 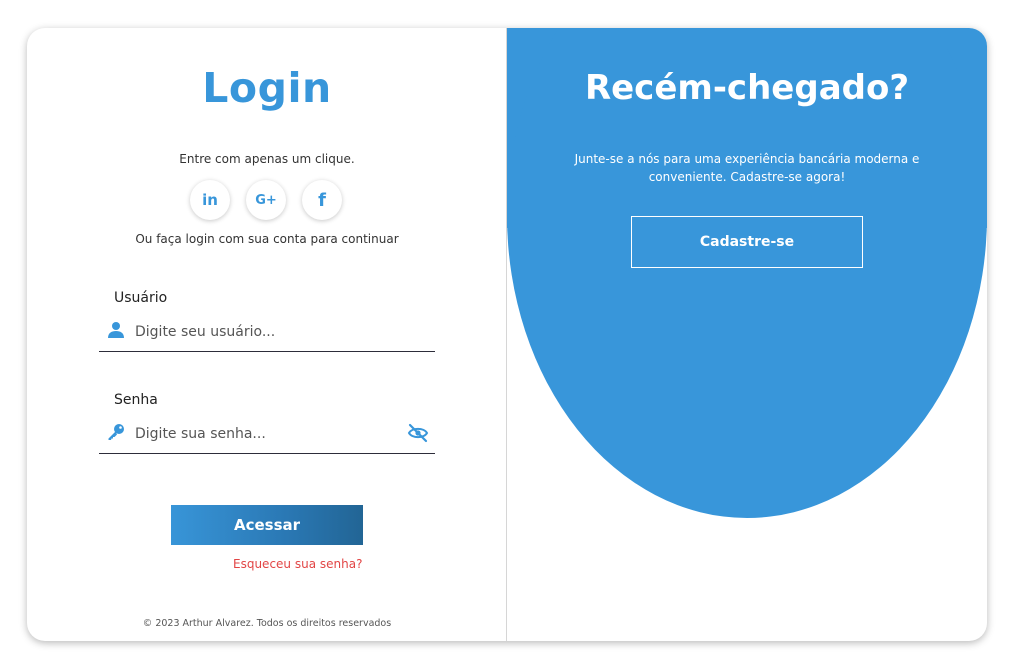 What do you see at coordinates (297, 564) in the screenshot?
I see `forgot-password-link: Esqueceu sua senha?` at bounding box center [297, 564].